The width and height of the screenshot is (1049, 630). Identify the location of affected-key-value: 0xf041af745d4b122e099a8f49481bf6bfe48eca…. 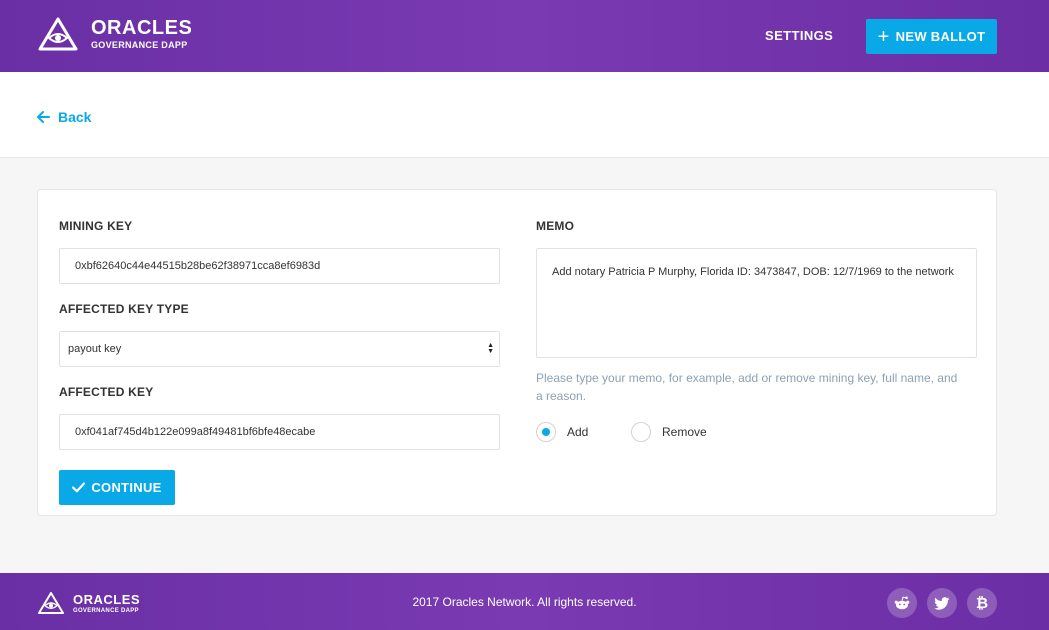
(195, 432).